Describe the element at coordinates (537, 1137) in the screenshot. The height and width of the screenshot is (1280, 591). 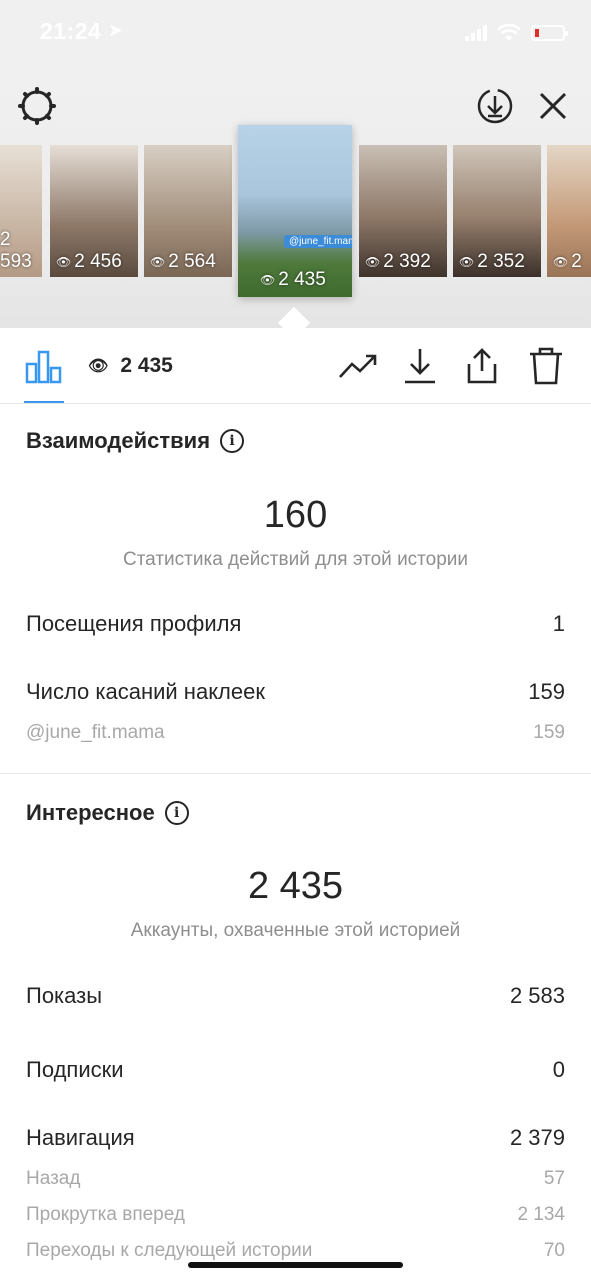
I see `stat-value: 2 379` at that location.